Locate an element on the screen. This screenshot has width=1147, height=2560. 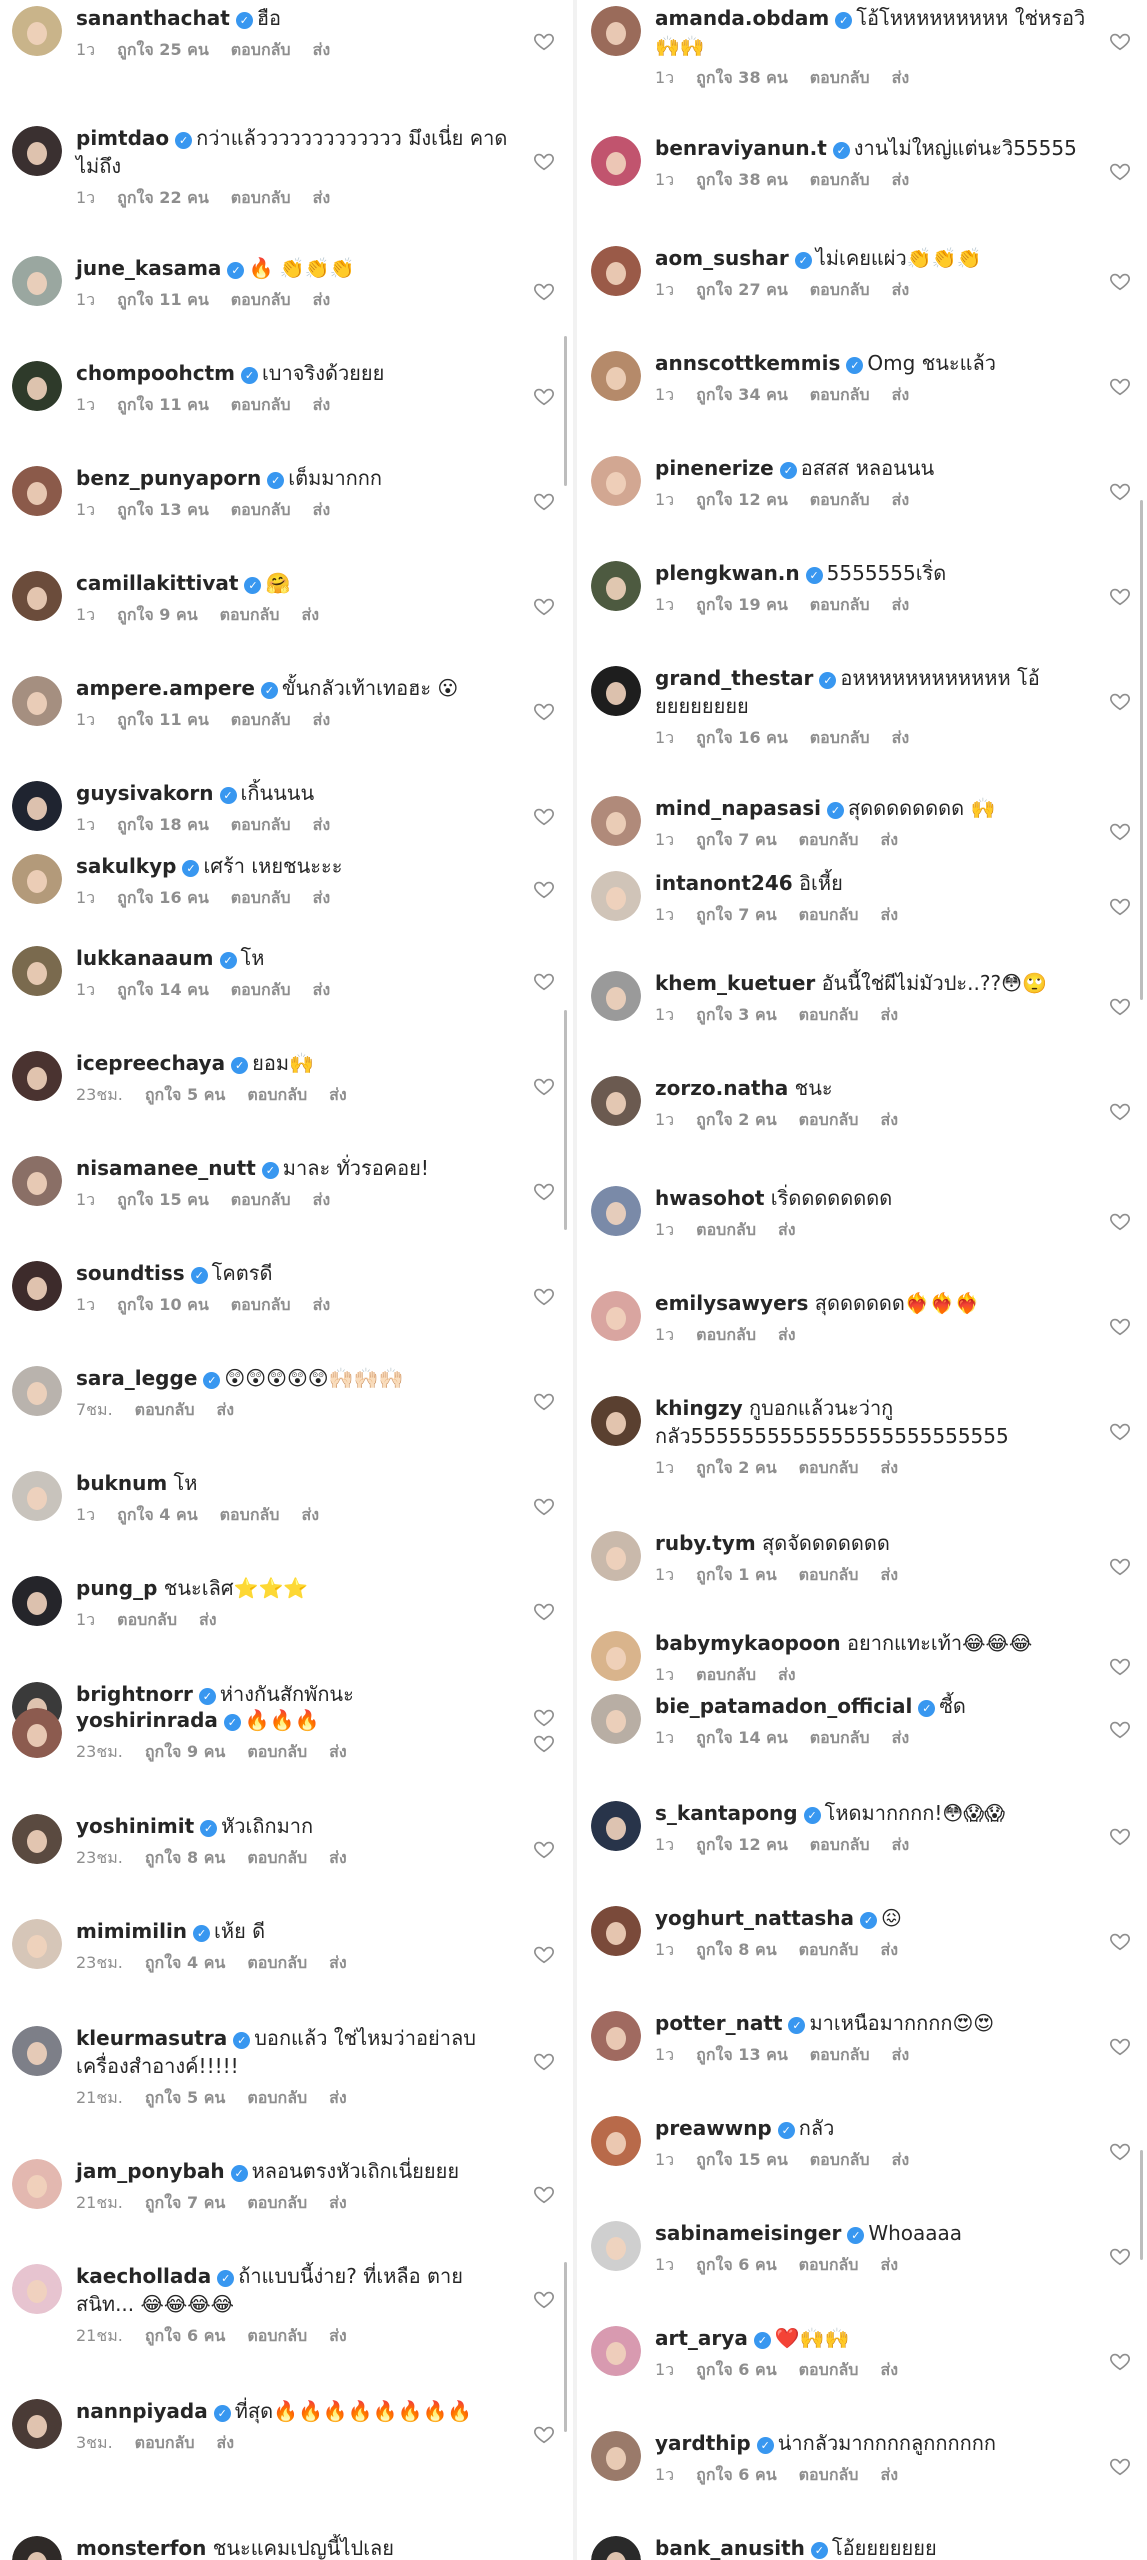
username-link: pinenerize is located at coordinates (714, 468).